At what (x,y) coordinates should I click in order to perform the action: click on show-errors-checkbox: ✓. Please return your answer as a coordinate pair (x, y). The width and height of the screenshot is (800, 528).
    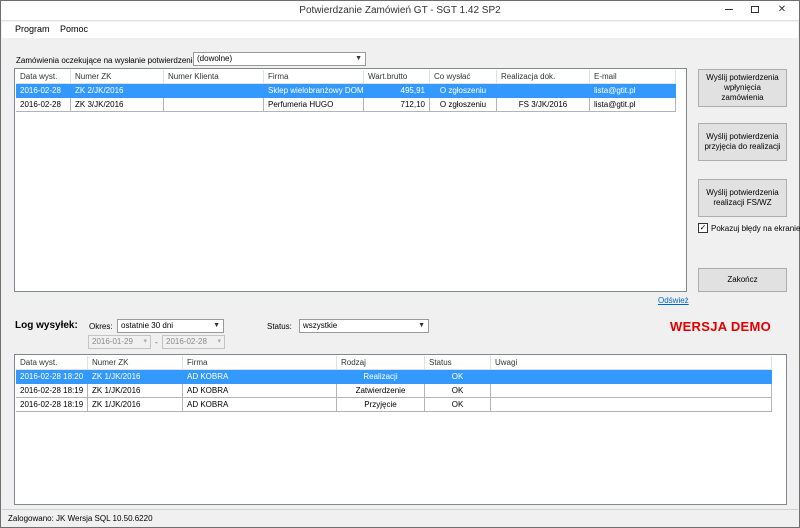
    Looking at the image, I should click on (703, 228).